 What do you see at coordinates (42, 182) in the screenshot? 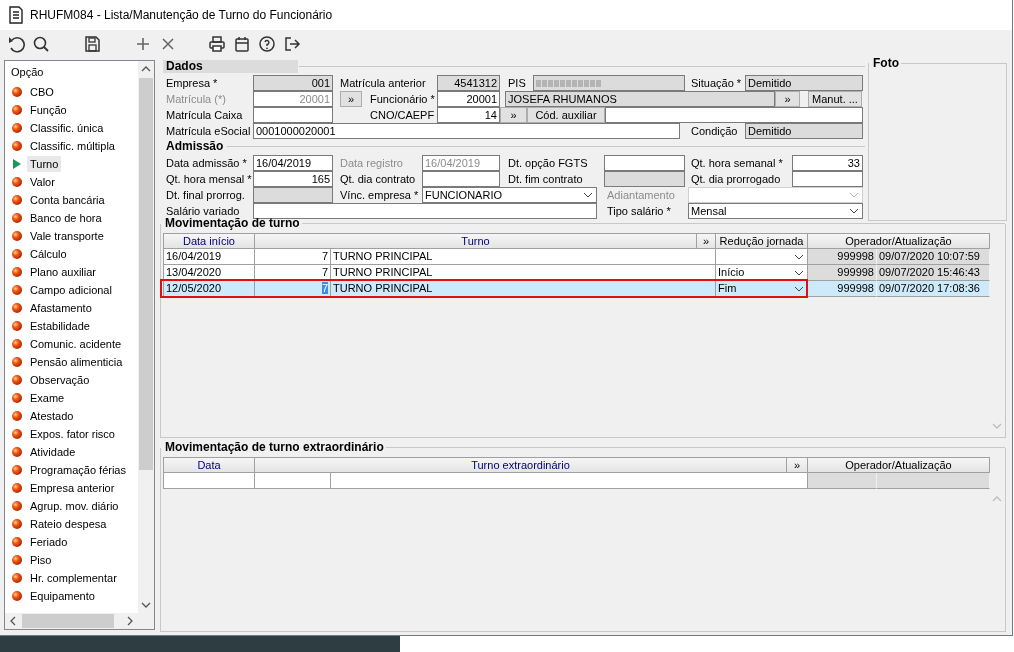
I see `sidebar-item: Valor` at bounding box center [42, 182].